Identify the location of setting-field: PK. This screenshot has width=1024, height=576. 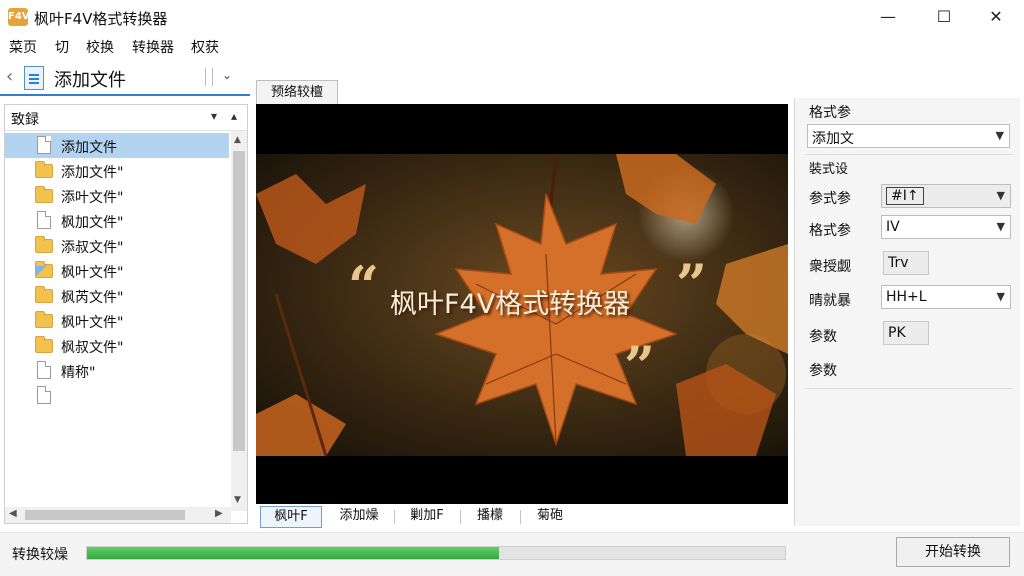
(906, 333).